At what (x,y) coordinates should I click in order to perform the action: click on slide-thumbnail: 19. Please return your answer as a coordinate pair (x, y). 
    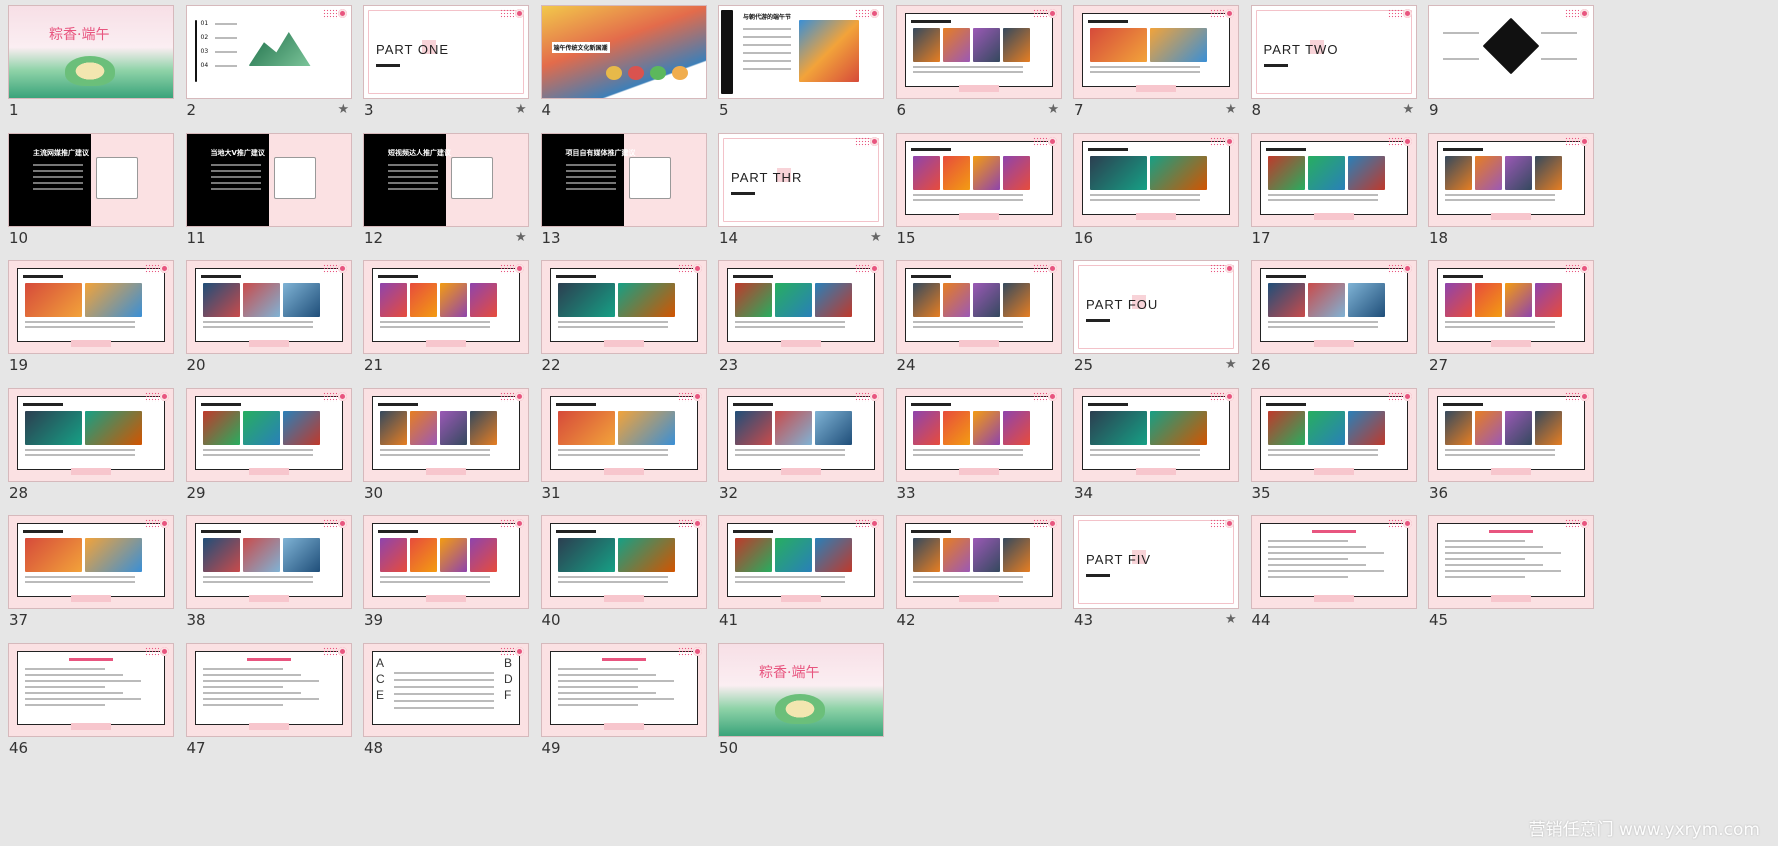
    Looking at the image, I should click on (86, 315).